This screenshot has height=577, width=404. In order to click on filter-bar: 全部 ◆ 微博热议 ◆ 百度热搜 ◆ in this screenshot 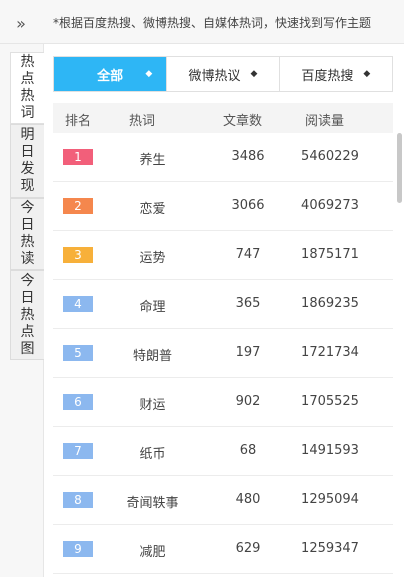, I will do `click(223, 74)`.